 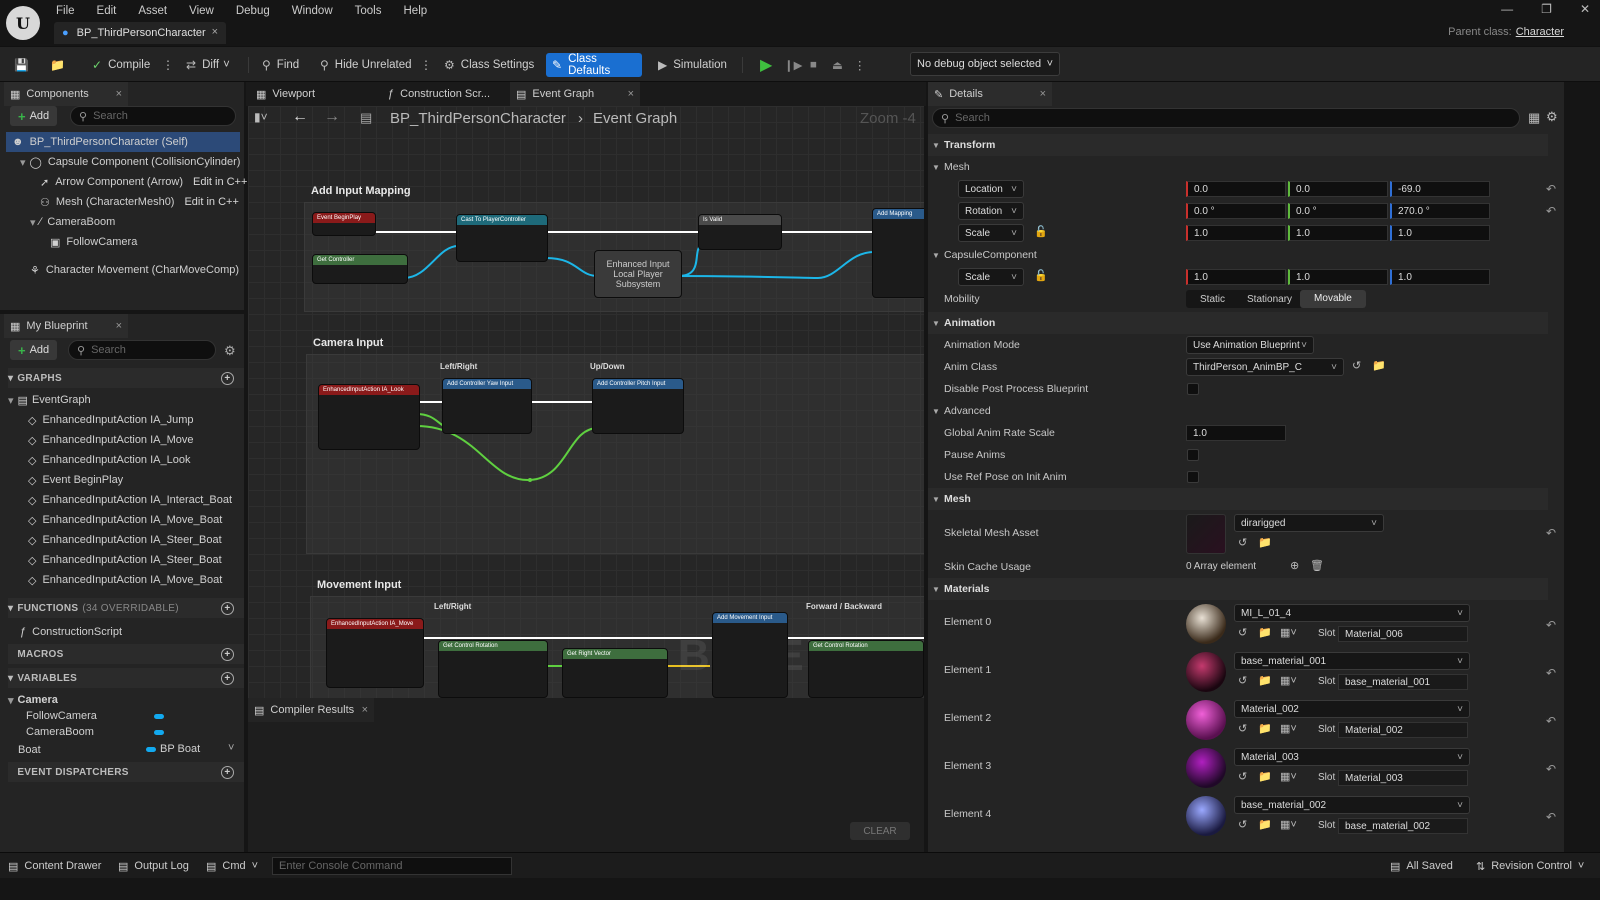 What do you see at coordinates (1294, 565) in the screenshot?
I see `add-element-icon: ⊕` at bounding box center [1294, 565].